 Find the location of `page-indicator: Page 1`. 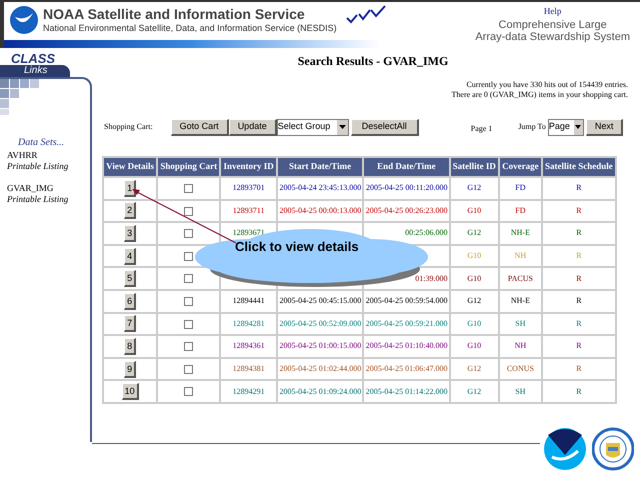

page-indicator: Page 1 is located at coordinates (481, 128).